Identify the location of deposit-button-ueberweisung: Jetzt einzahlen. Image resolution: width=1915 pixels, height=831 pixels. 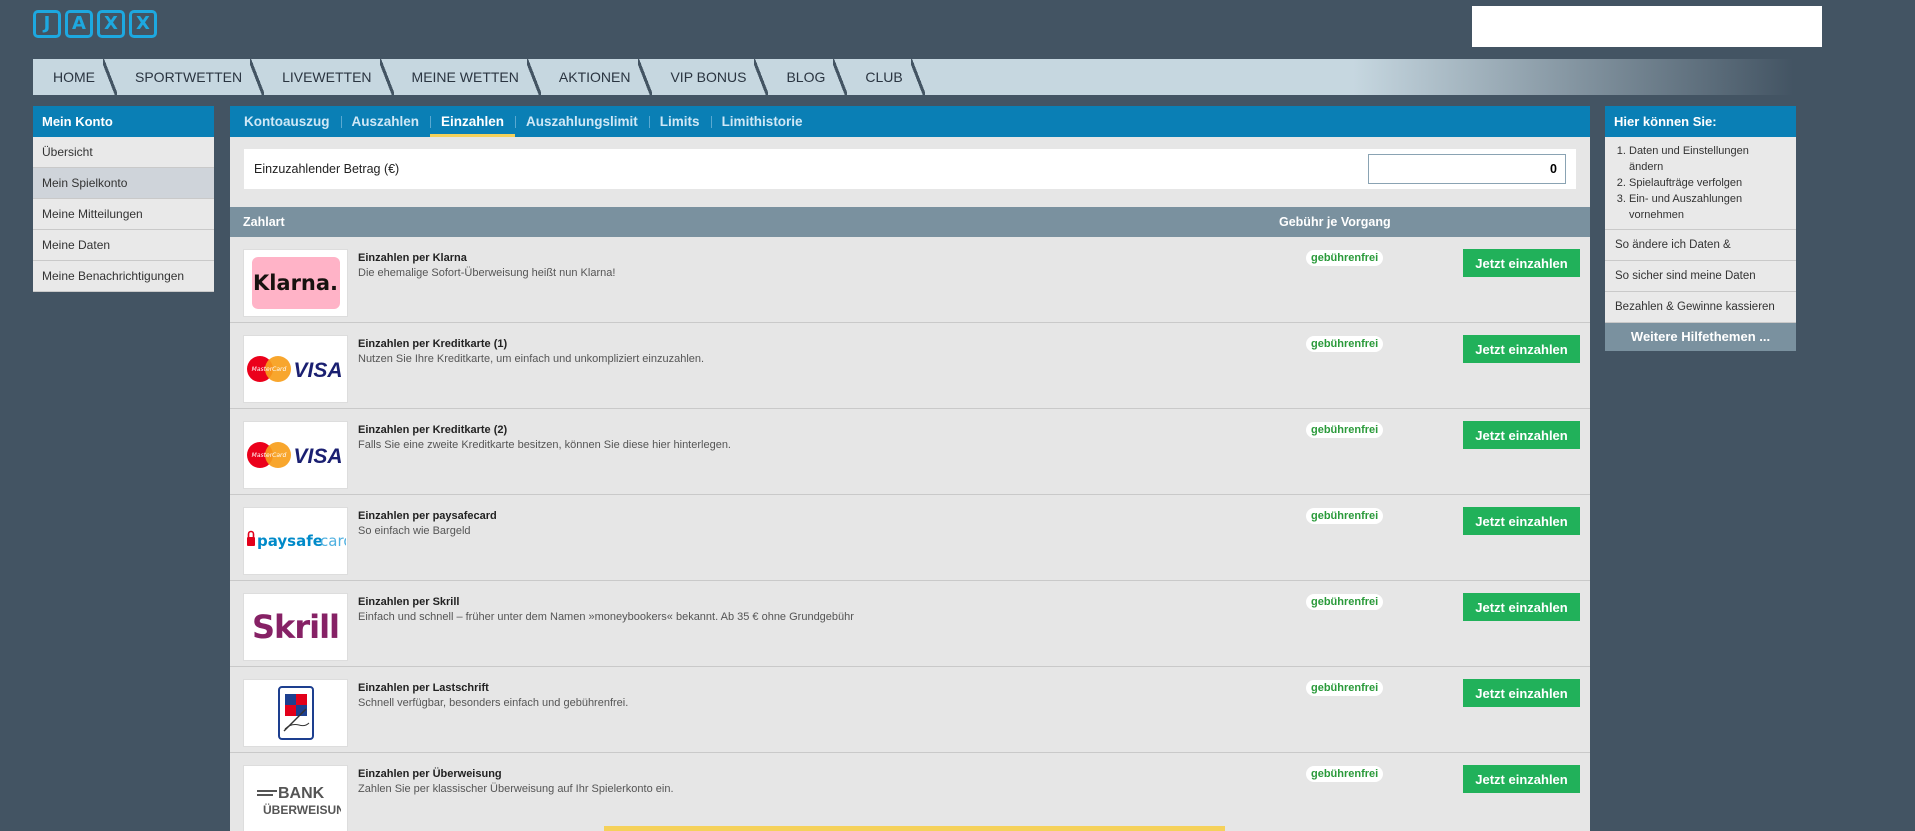
(1521, 779).